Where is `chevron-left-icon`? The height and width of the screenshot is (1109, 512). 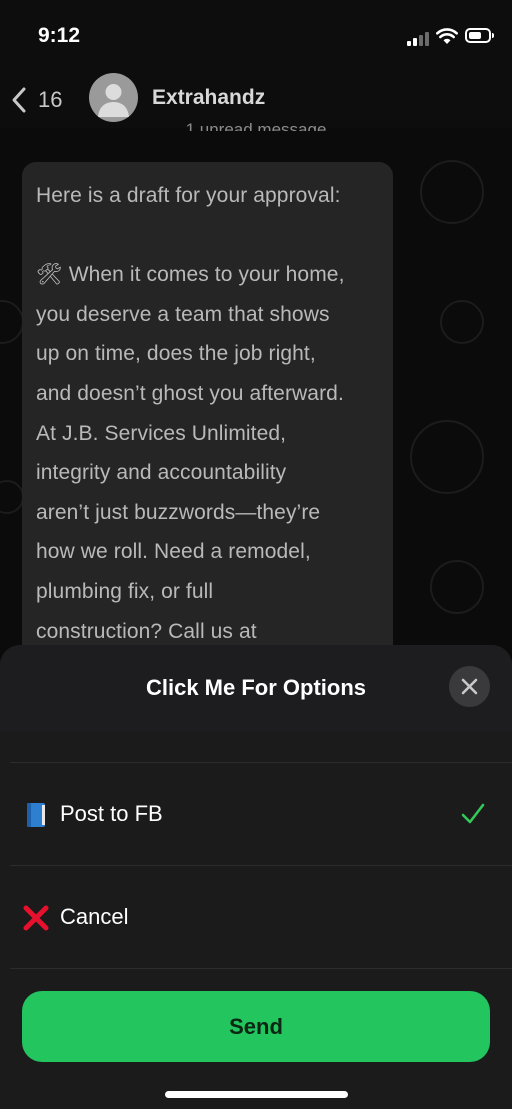
chevron-left-icon is located at coordinates (19, 100).